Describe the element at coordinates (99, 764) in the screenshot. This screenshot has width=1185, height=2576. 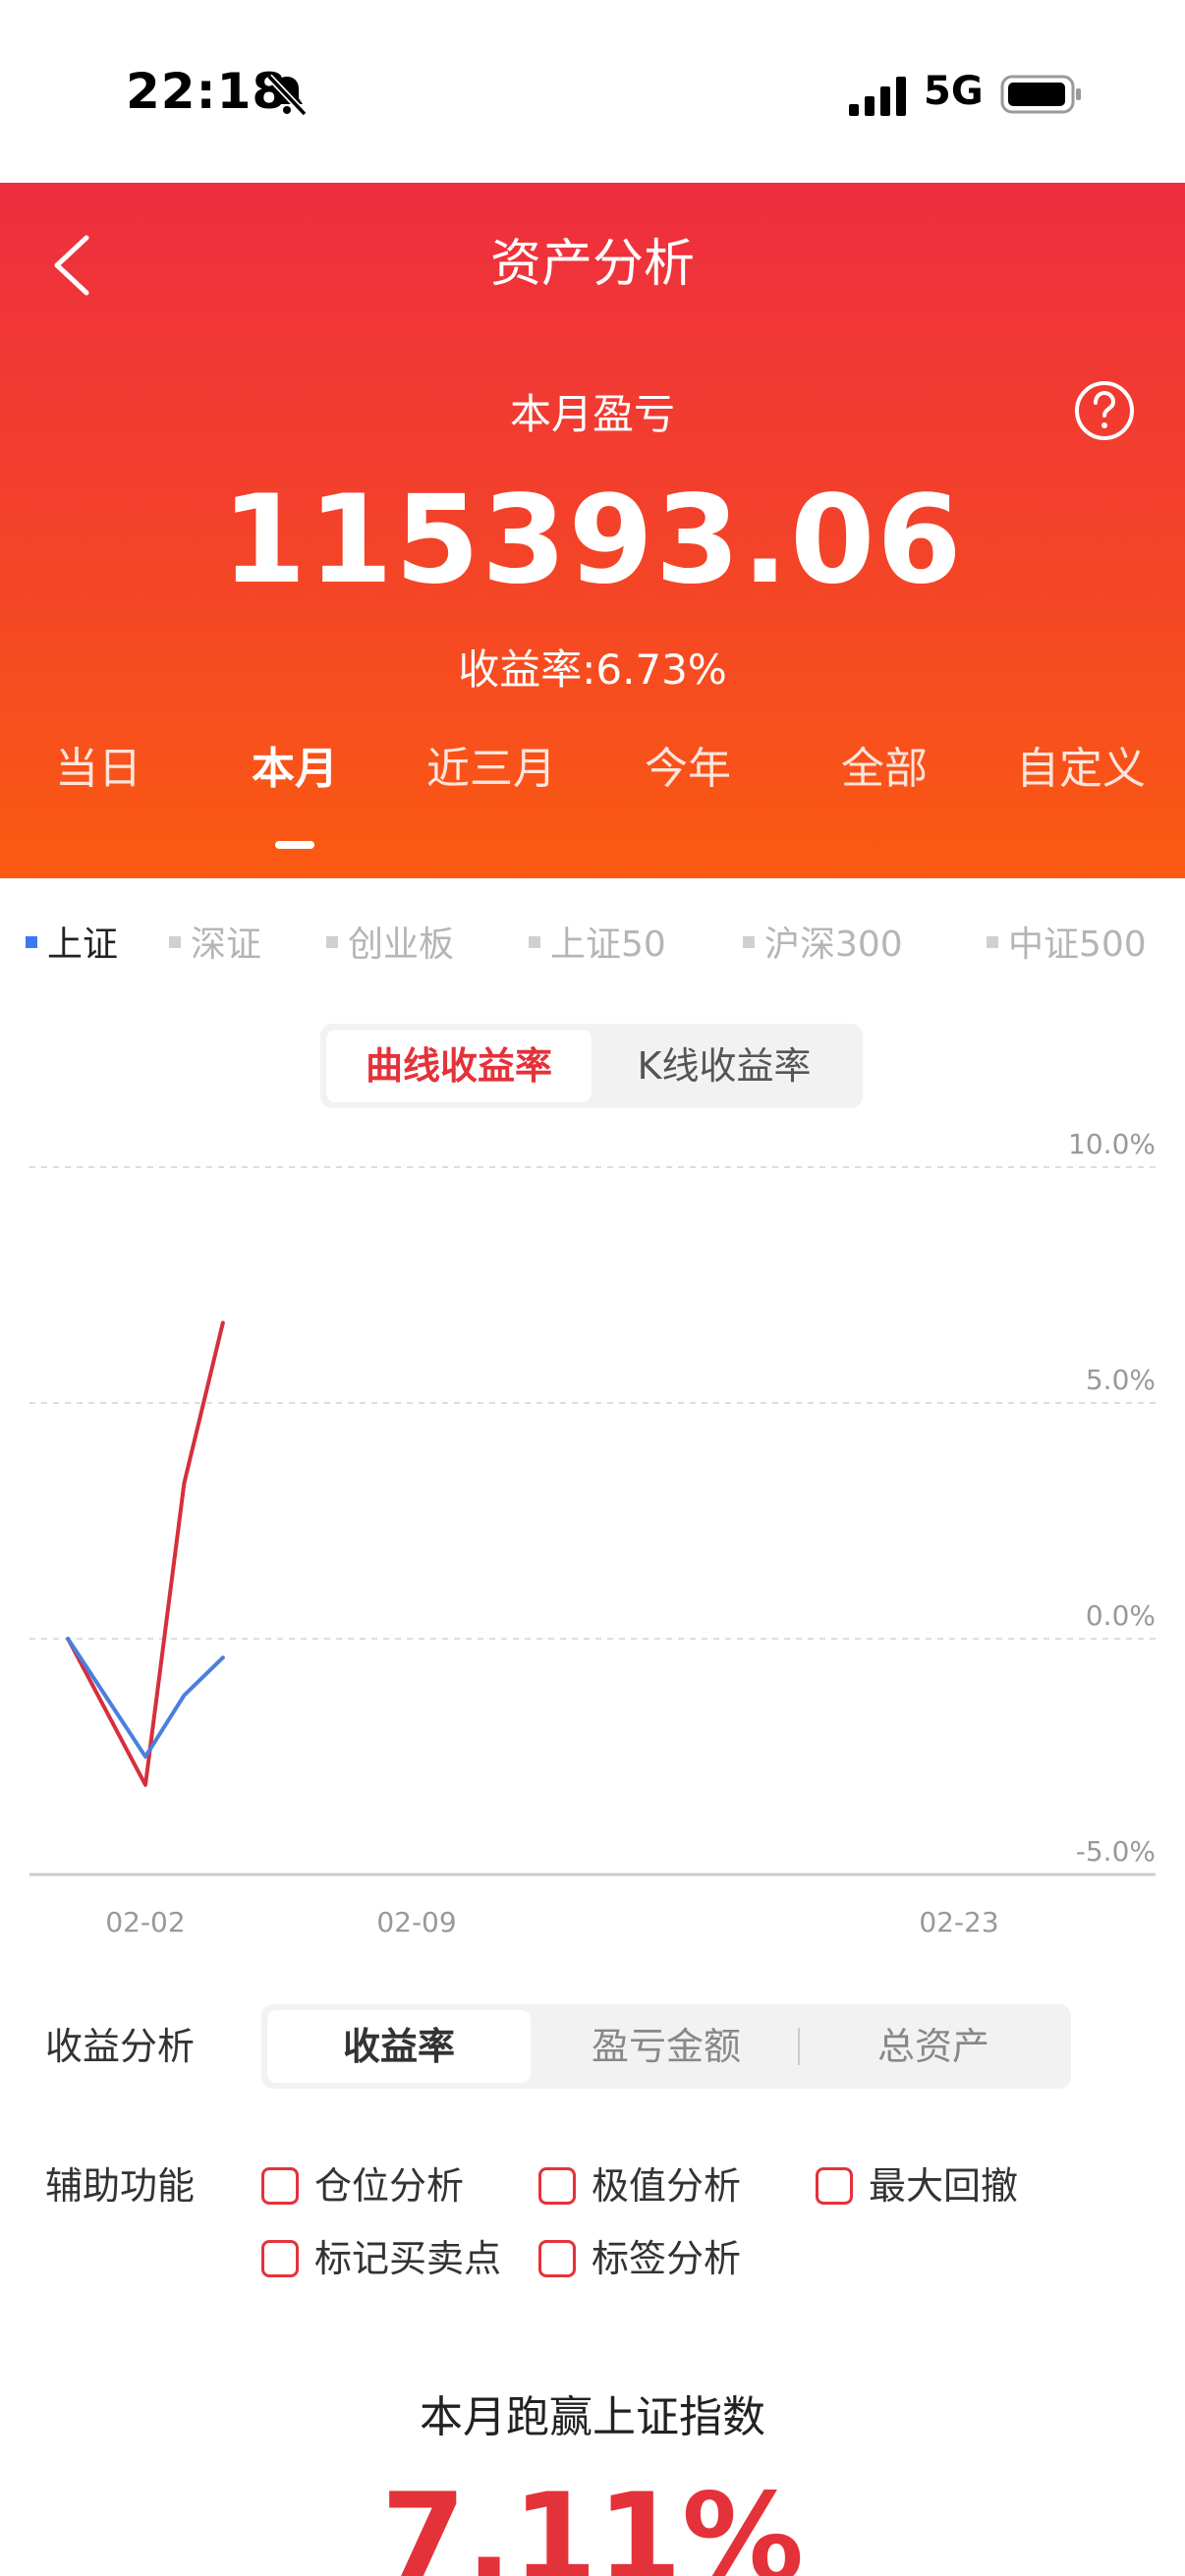
I see `tab-today: 当日` at that location.